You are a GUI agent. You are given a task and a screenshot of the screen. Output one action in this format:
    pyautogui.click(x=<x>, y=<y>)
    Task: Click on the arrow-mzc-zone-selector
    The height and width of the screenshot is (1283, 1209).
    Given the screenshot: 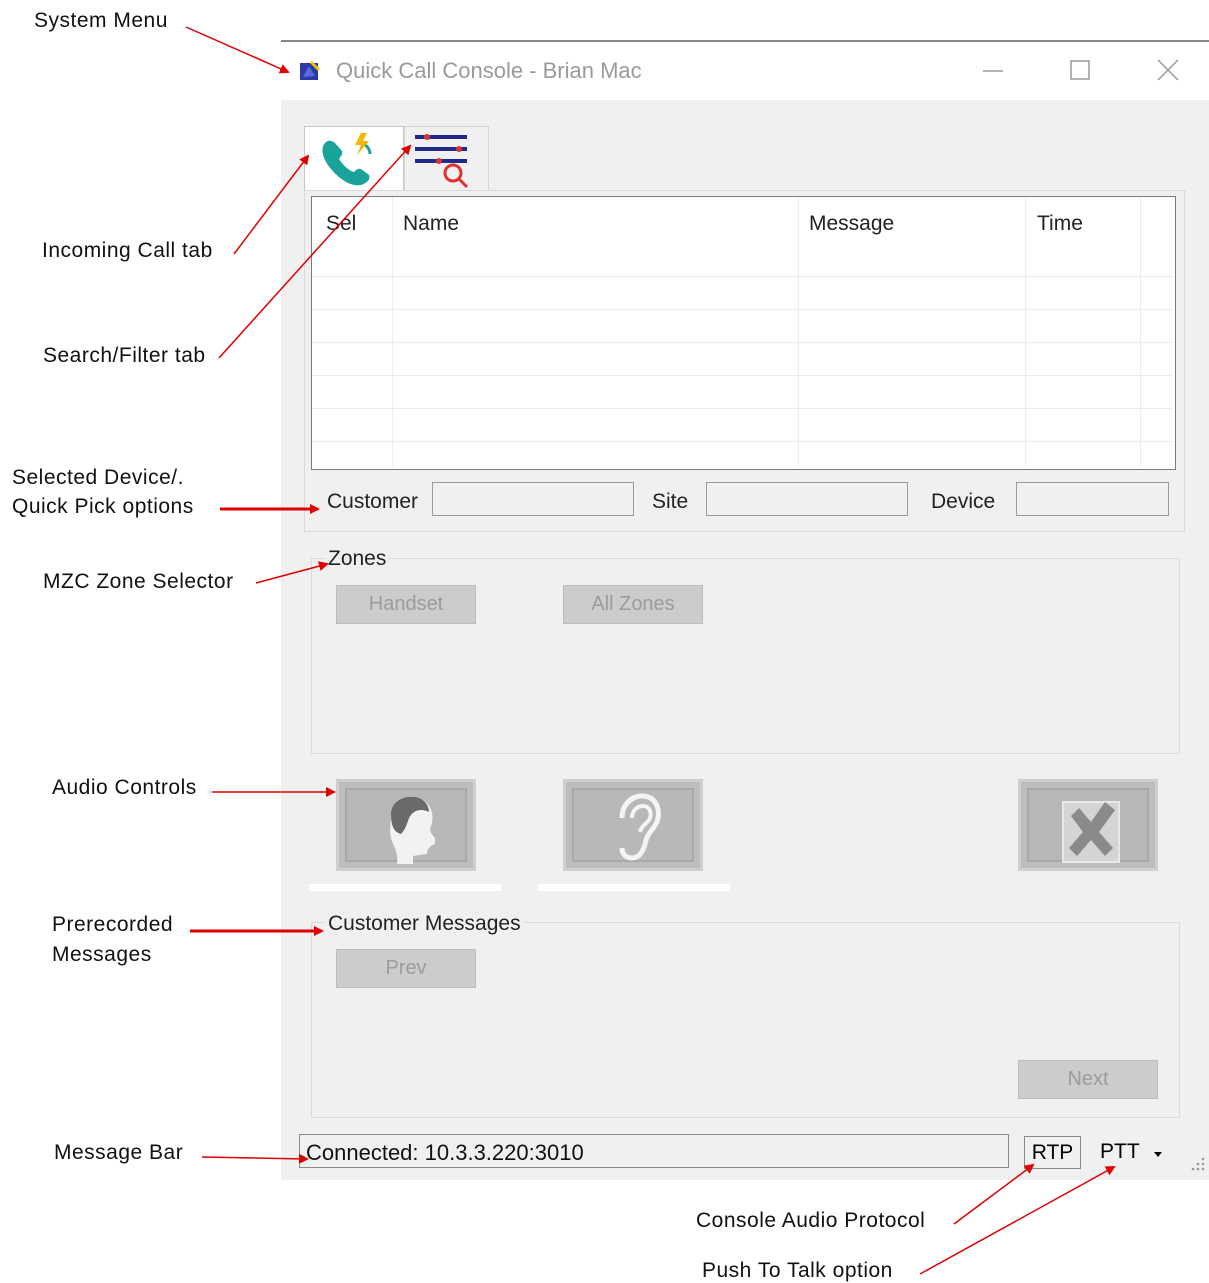 What is the action you would take?
    pyautogui.click(x=292, y=572)
    